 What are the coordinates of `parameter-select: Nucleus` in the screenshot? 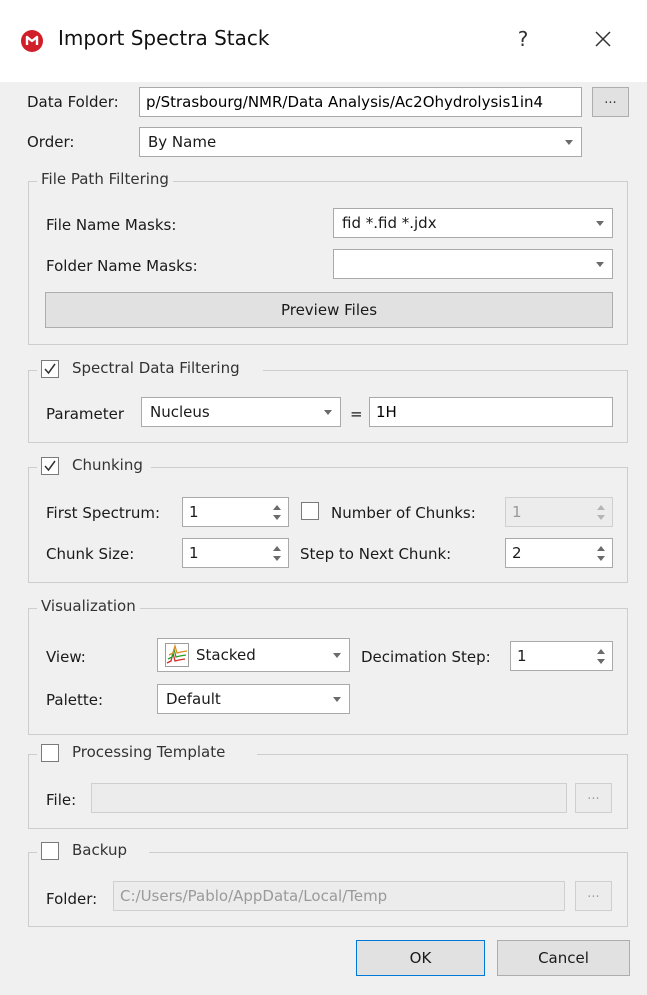 It's located at (241, 412).